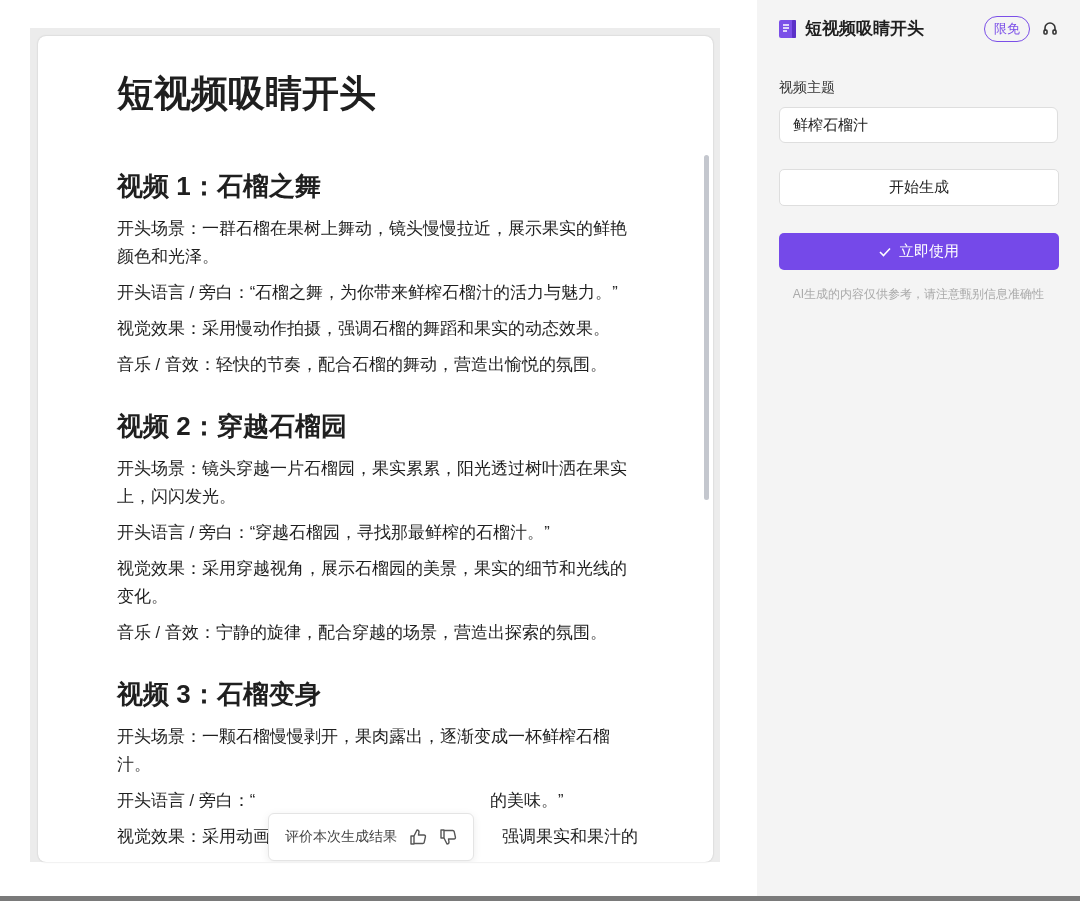  Describe the element at coordinates (372, 482) in the screenshot. I see `paragraph: 开头场景：镜头穿越一片石榴园，果实累累，阳光透过树叶洒在果实上，闪闪发光。` at that location.